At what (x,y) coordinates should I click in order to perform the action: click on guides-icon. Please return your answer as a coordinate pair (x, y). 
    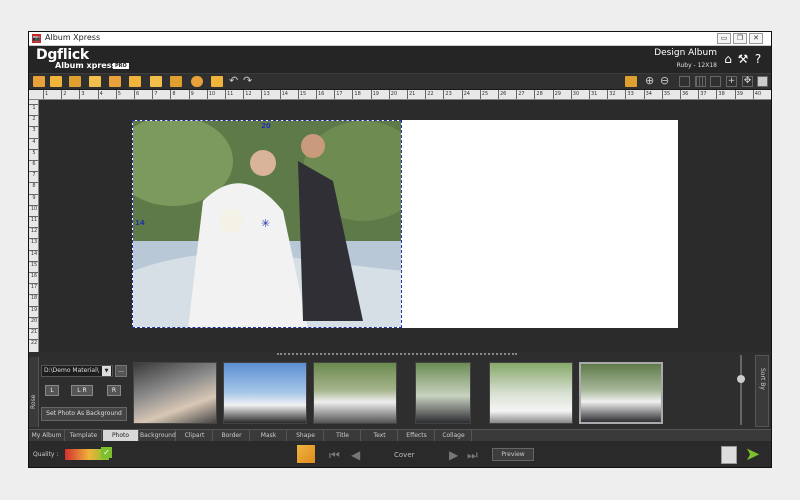
    Looking at the image, I should click on (715, 81).